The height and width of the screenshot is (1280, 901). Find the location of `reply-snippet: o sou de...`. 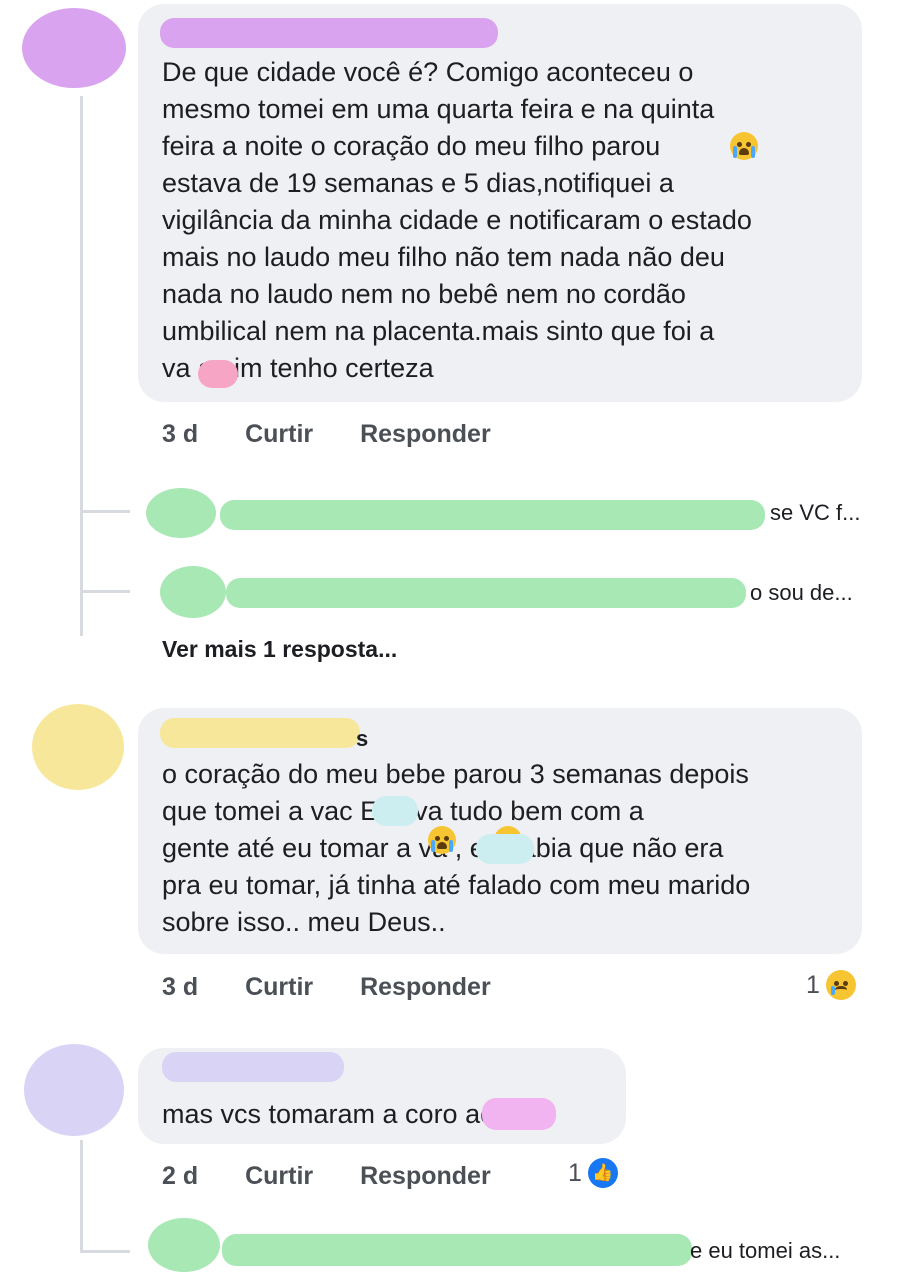

reply-snippet: o sou de... is located at coordinates (801, 593).